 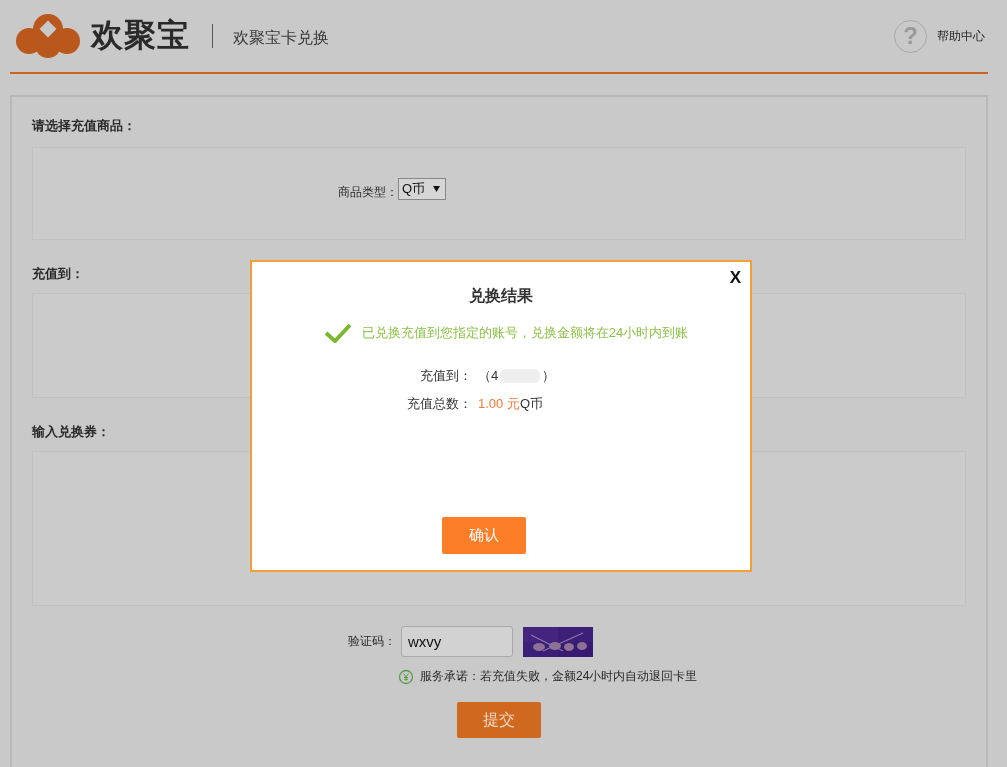 I want to click on captcha-input: wxvy, so click(x=457, y=641).